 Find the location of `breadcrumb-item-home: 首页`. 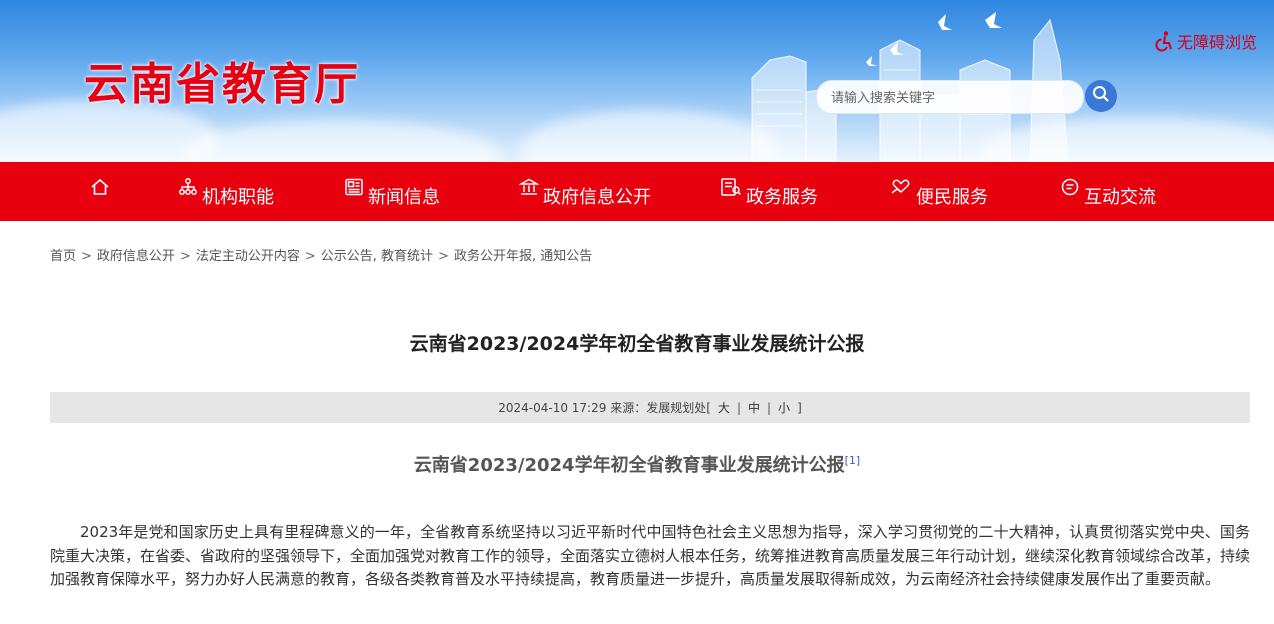

breadcrumb-item-home: 首页 is located at coordinates (63, 256).